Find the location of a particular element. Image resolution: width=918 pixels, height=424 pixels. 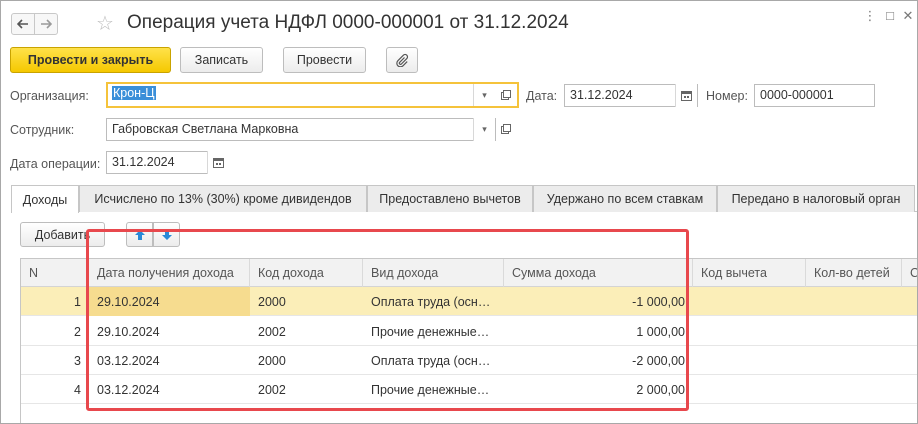

close-icon: ✕ is located at coordinates (908, 16).